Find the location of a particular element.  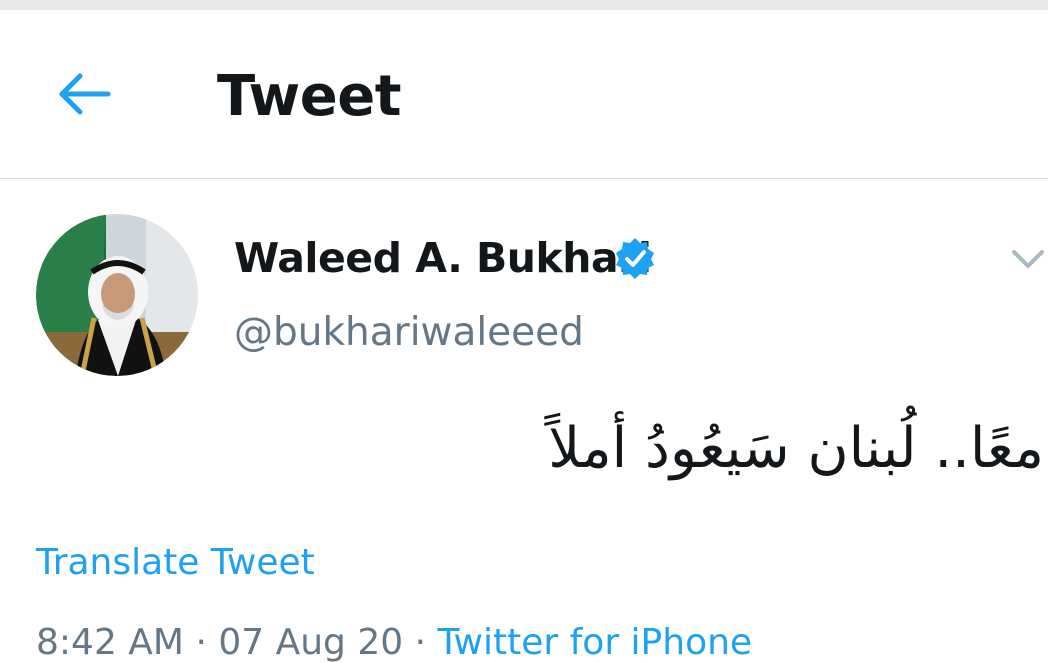

tweet-time: 8:42 AM is located at coordinates (110, 642).